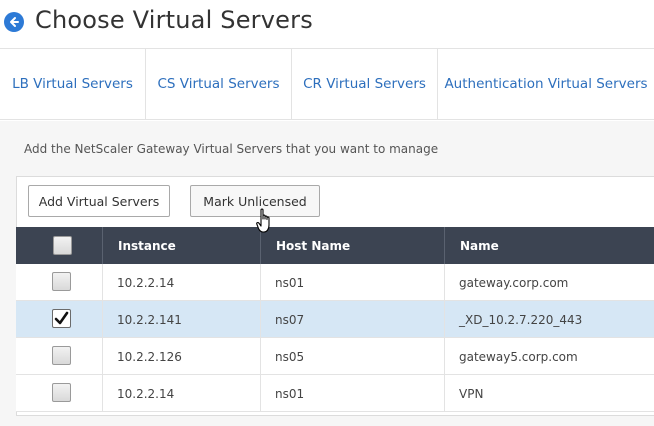 The height and width of the screenshot is (426, 654). What do you see at coordinates (335, 319) in the screenshot?
I see `table-row: 10.2.2.141 ns07 _XD_10.2.7.220_443` at bounding box center [335, 319].